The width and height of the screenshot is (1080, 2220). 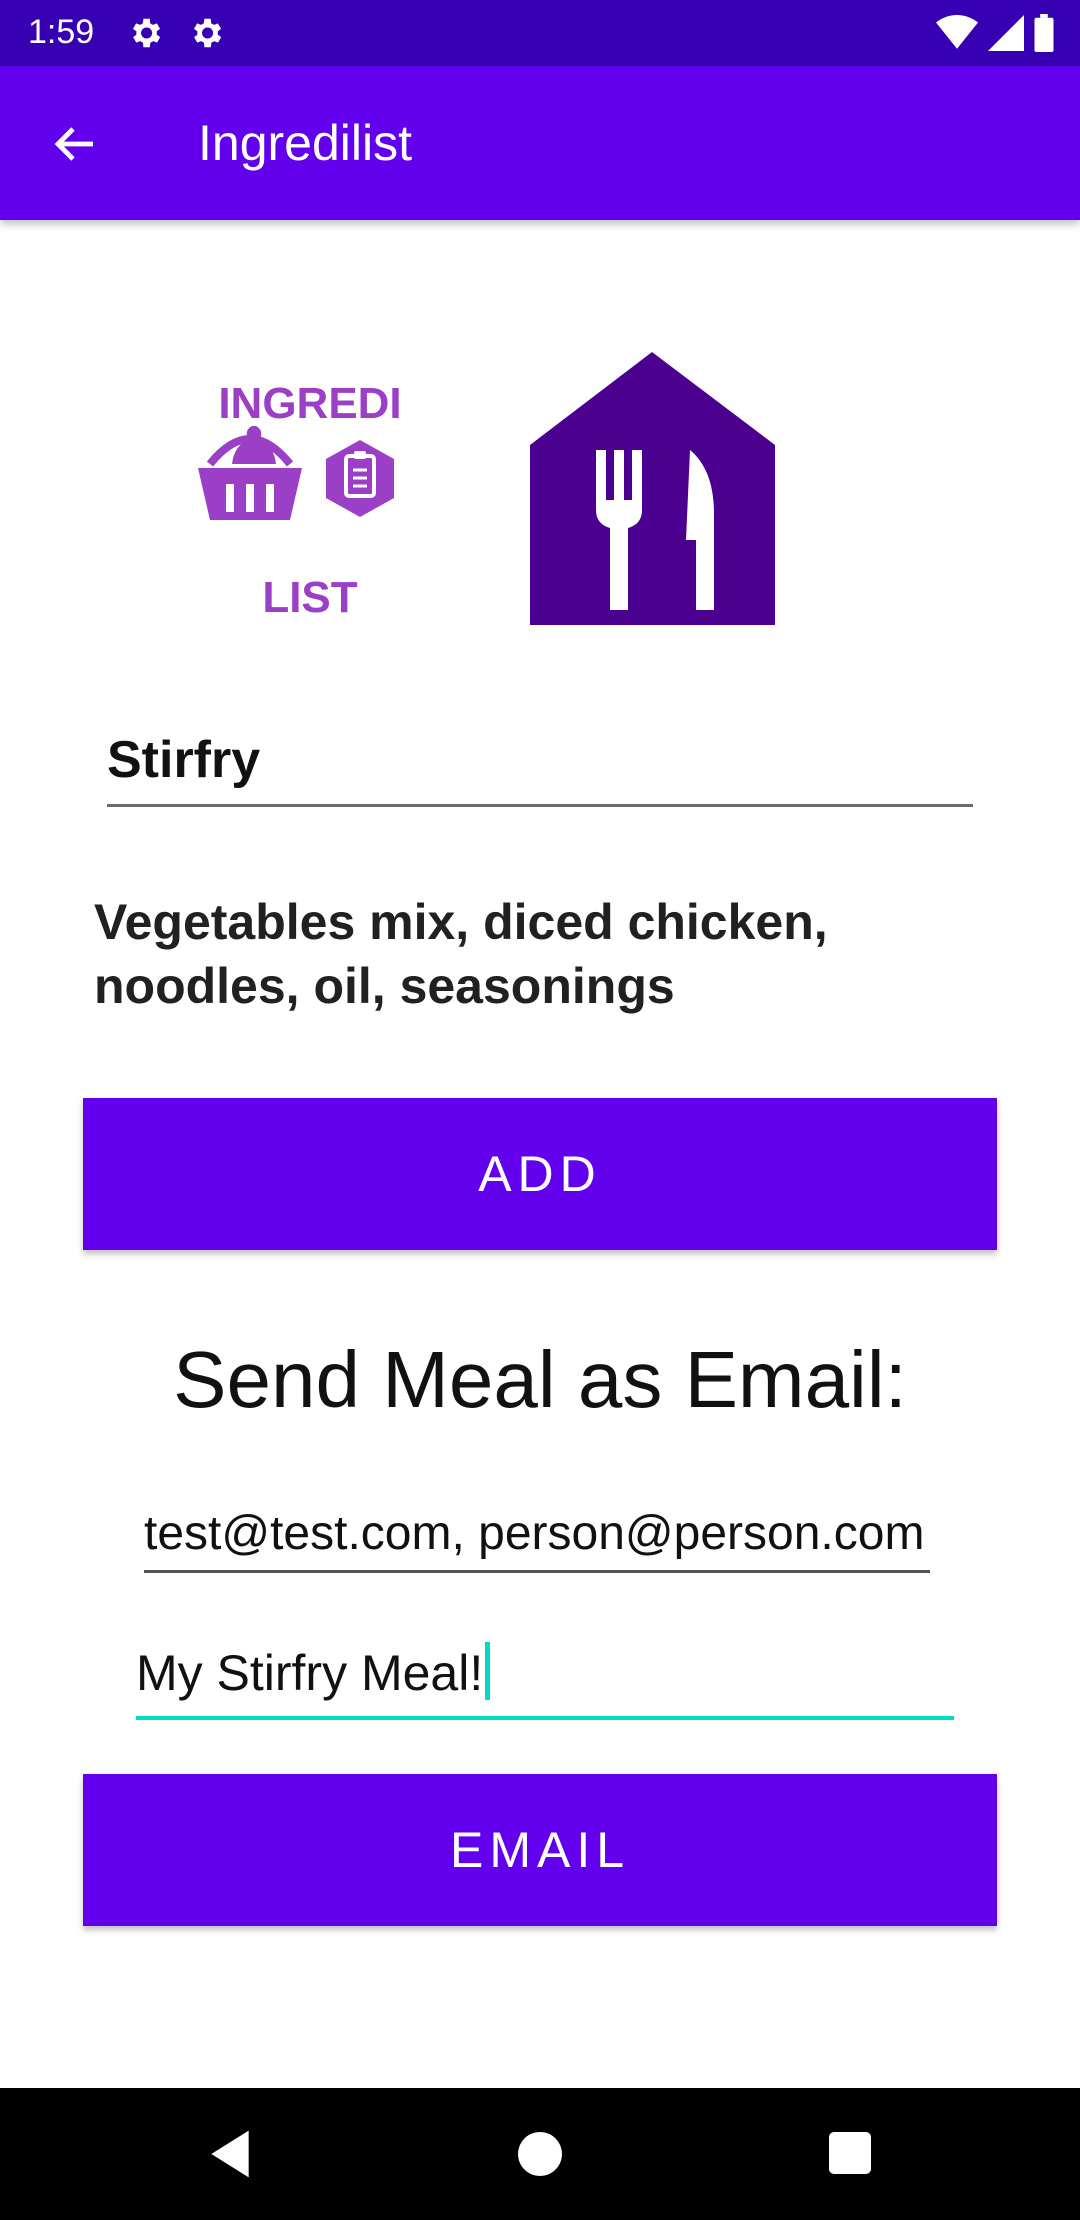 I want to click on add-button: ADD, so click(x=540, y=1174).